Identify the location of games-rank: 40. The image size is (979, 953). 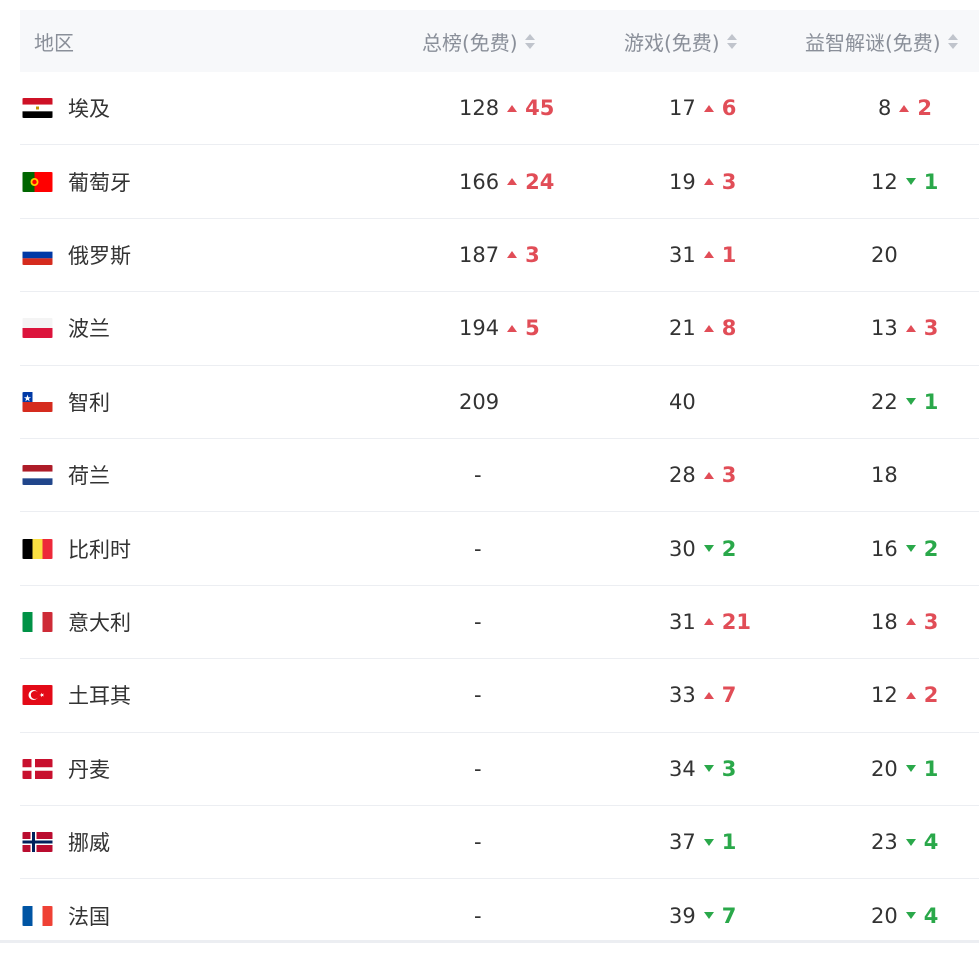
(682, 401).